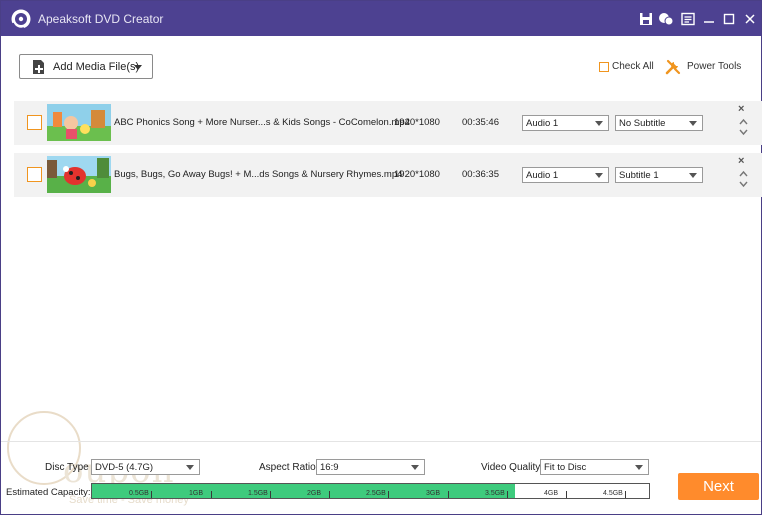 The image size is (762, 515). Describe the element at coordinates (38, 67) in the screenshot. I see `add-file-icon` at that location.